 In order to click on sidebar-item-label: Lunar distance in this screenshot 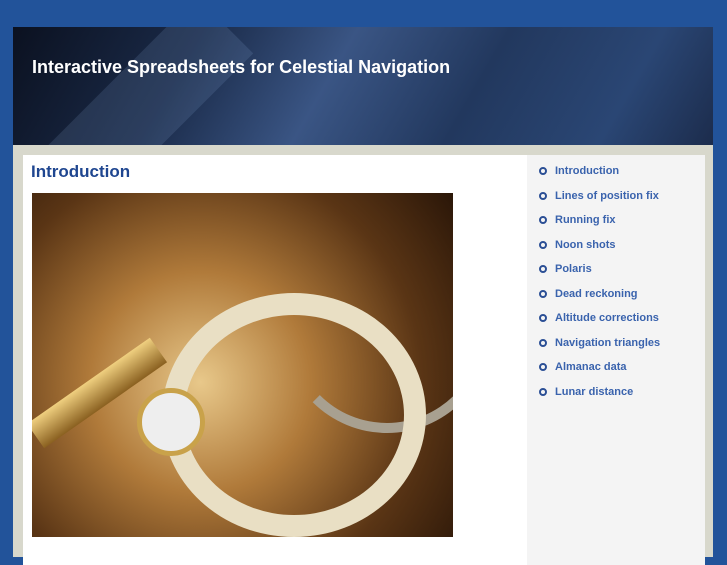, I will do `click(594, 392)`.